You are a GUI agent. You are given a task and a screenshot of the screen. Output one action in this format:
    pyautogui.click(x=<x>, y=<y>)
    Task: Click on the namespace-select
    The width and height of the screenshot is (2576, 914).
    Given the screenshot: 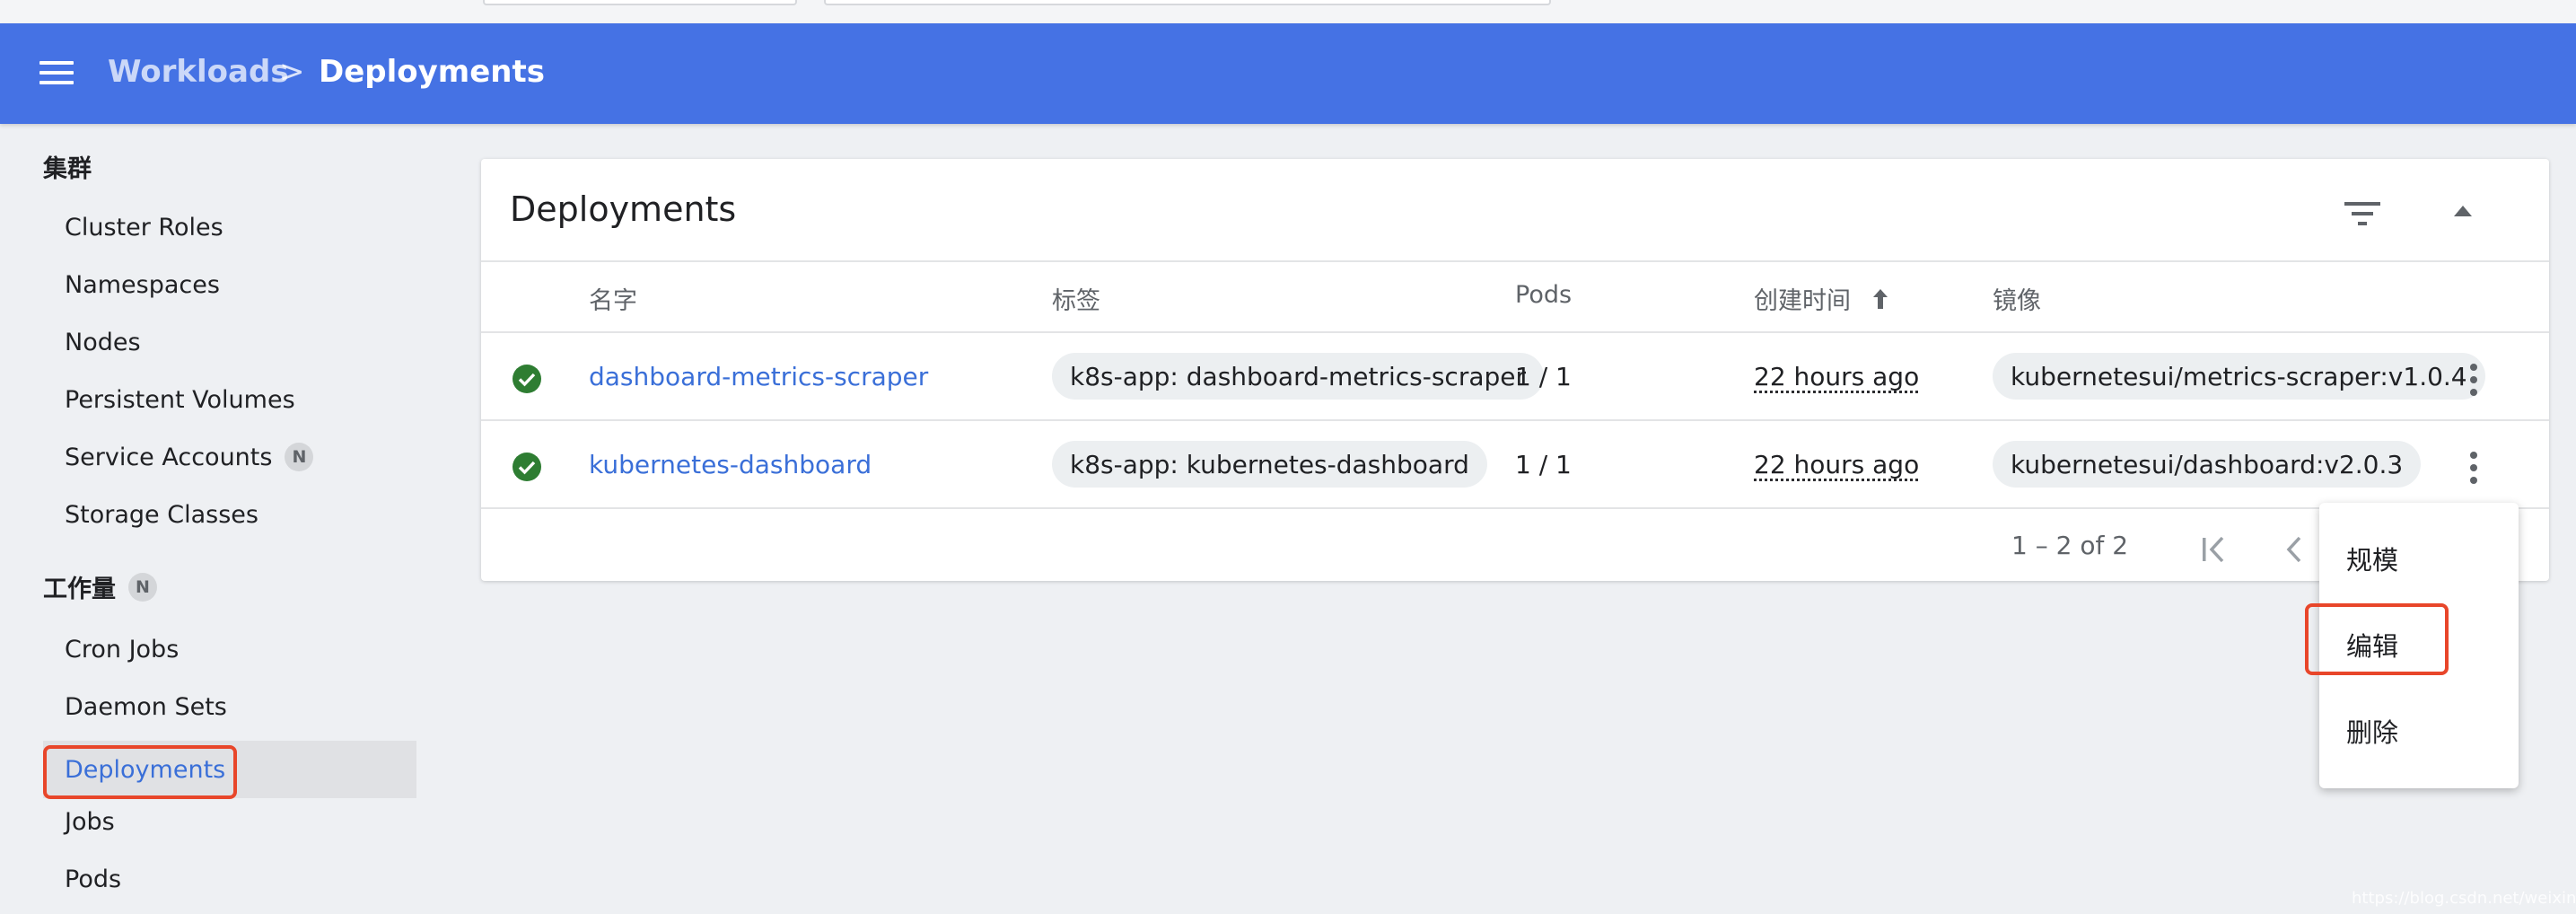 What is the action you would take?
    pyautogui.click(x=640, y=2)
    